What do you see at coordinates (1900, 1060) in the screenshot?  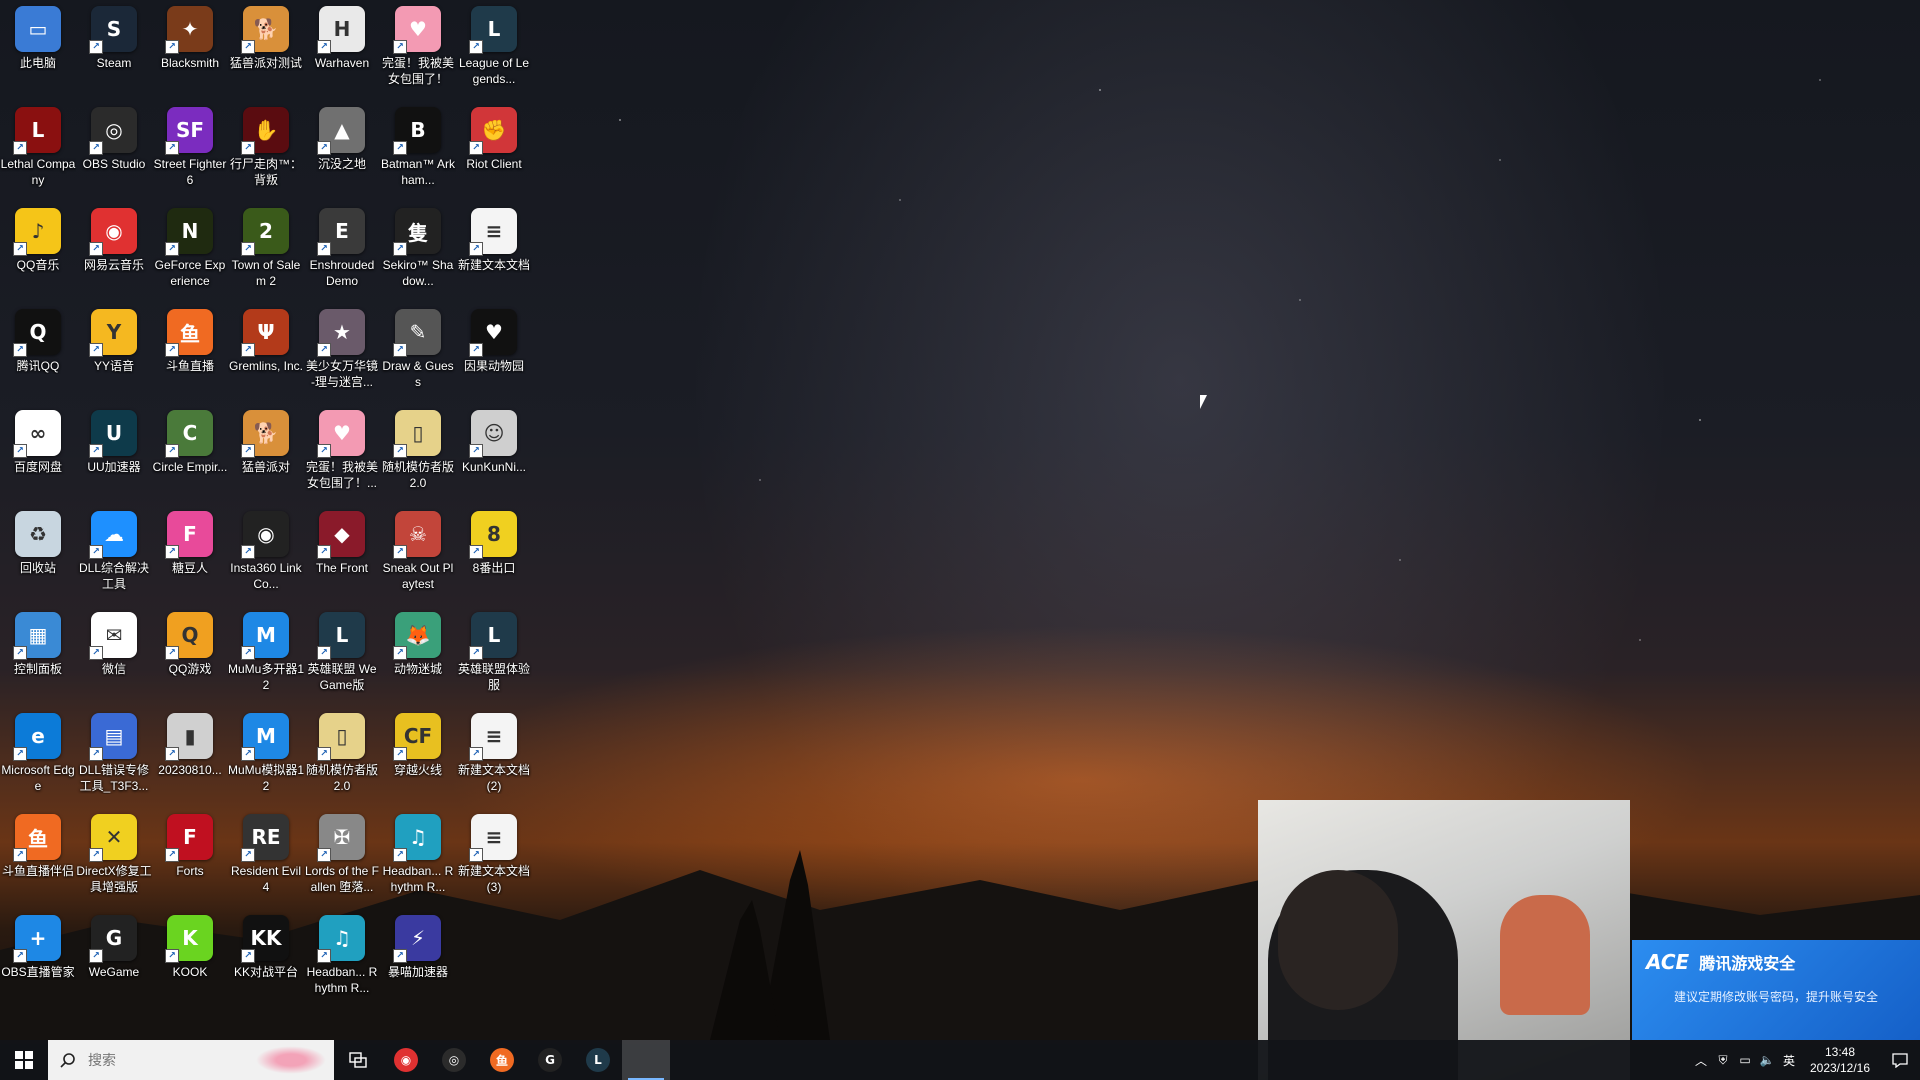 I see `action-center-button` at bounding box center [1900, 1060].